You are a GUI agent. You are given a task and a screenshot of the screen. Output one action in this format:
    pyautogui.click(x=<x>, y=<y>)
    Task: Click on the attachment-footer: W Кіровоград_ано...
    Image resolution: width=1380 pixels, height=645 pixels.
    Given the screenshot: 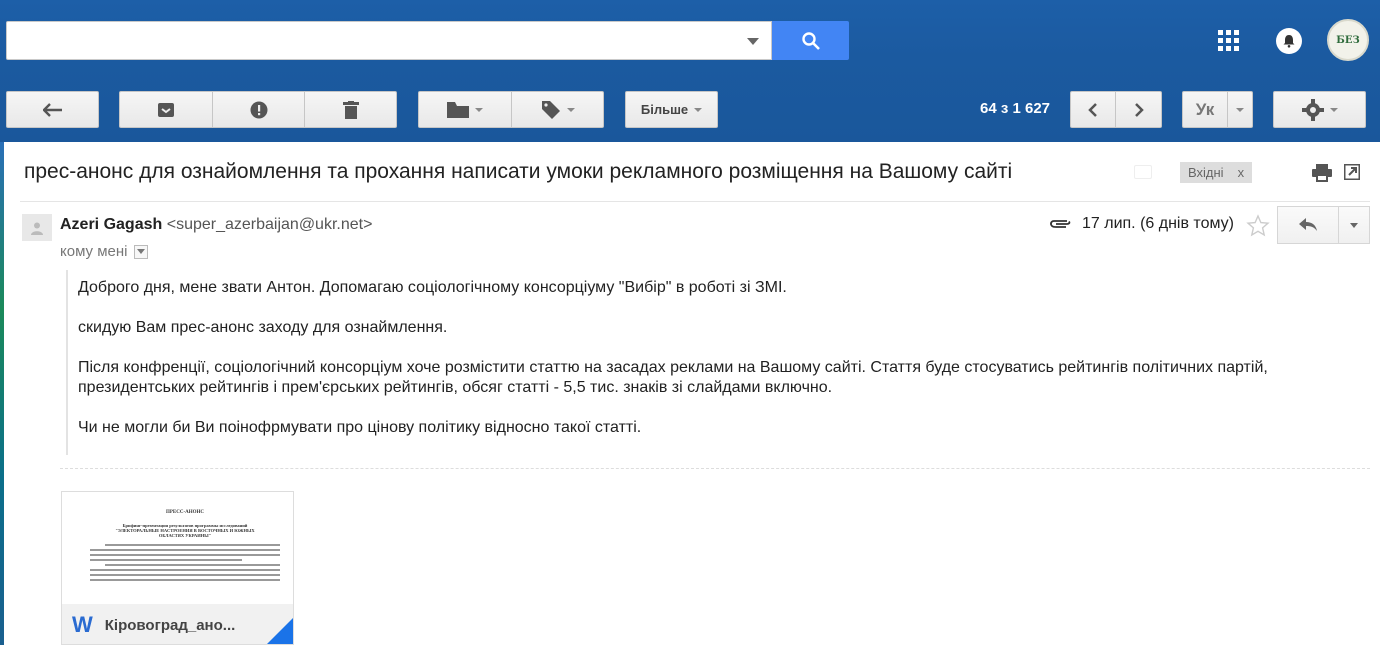 What is the action you would take?
    pyautogui.click(x=177, y=624)
    